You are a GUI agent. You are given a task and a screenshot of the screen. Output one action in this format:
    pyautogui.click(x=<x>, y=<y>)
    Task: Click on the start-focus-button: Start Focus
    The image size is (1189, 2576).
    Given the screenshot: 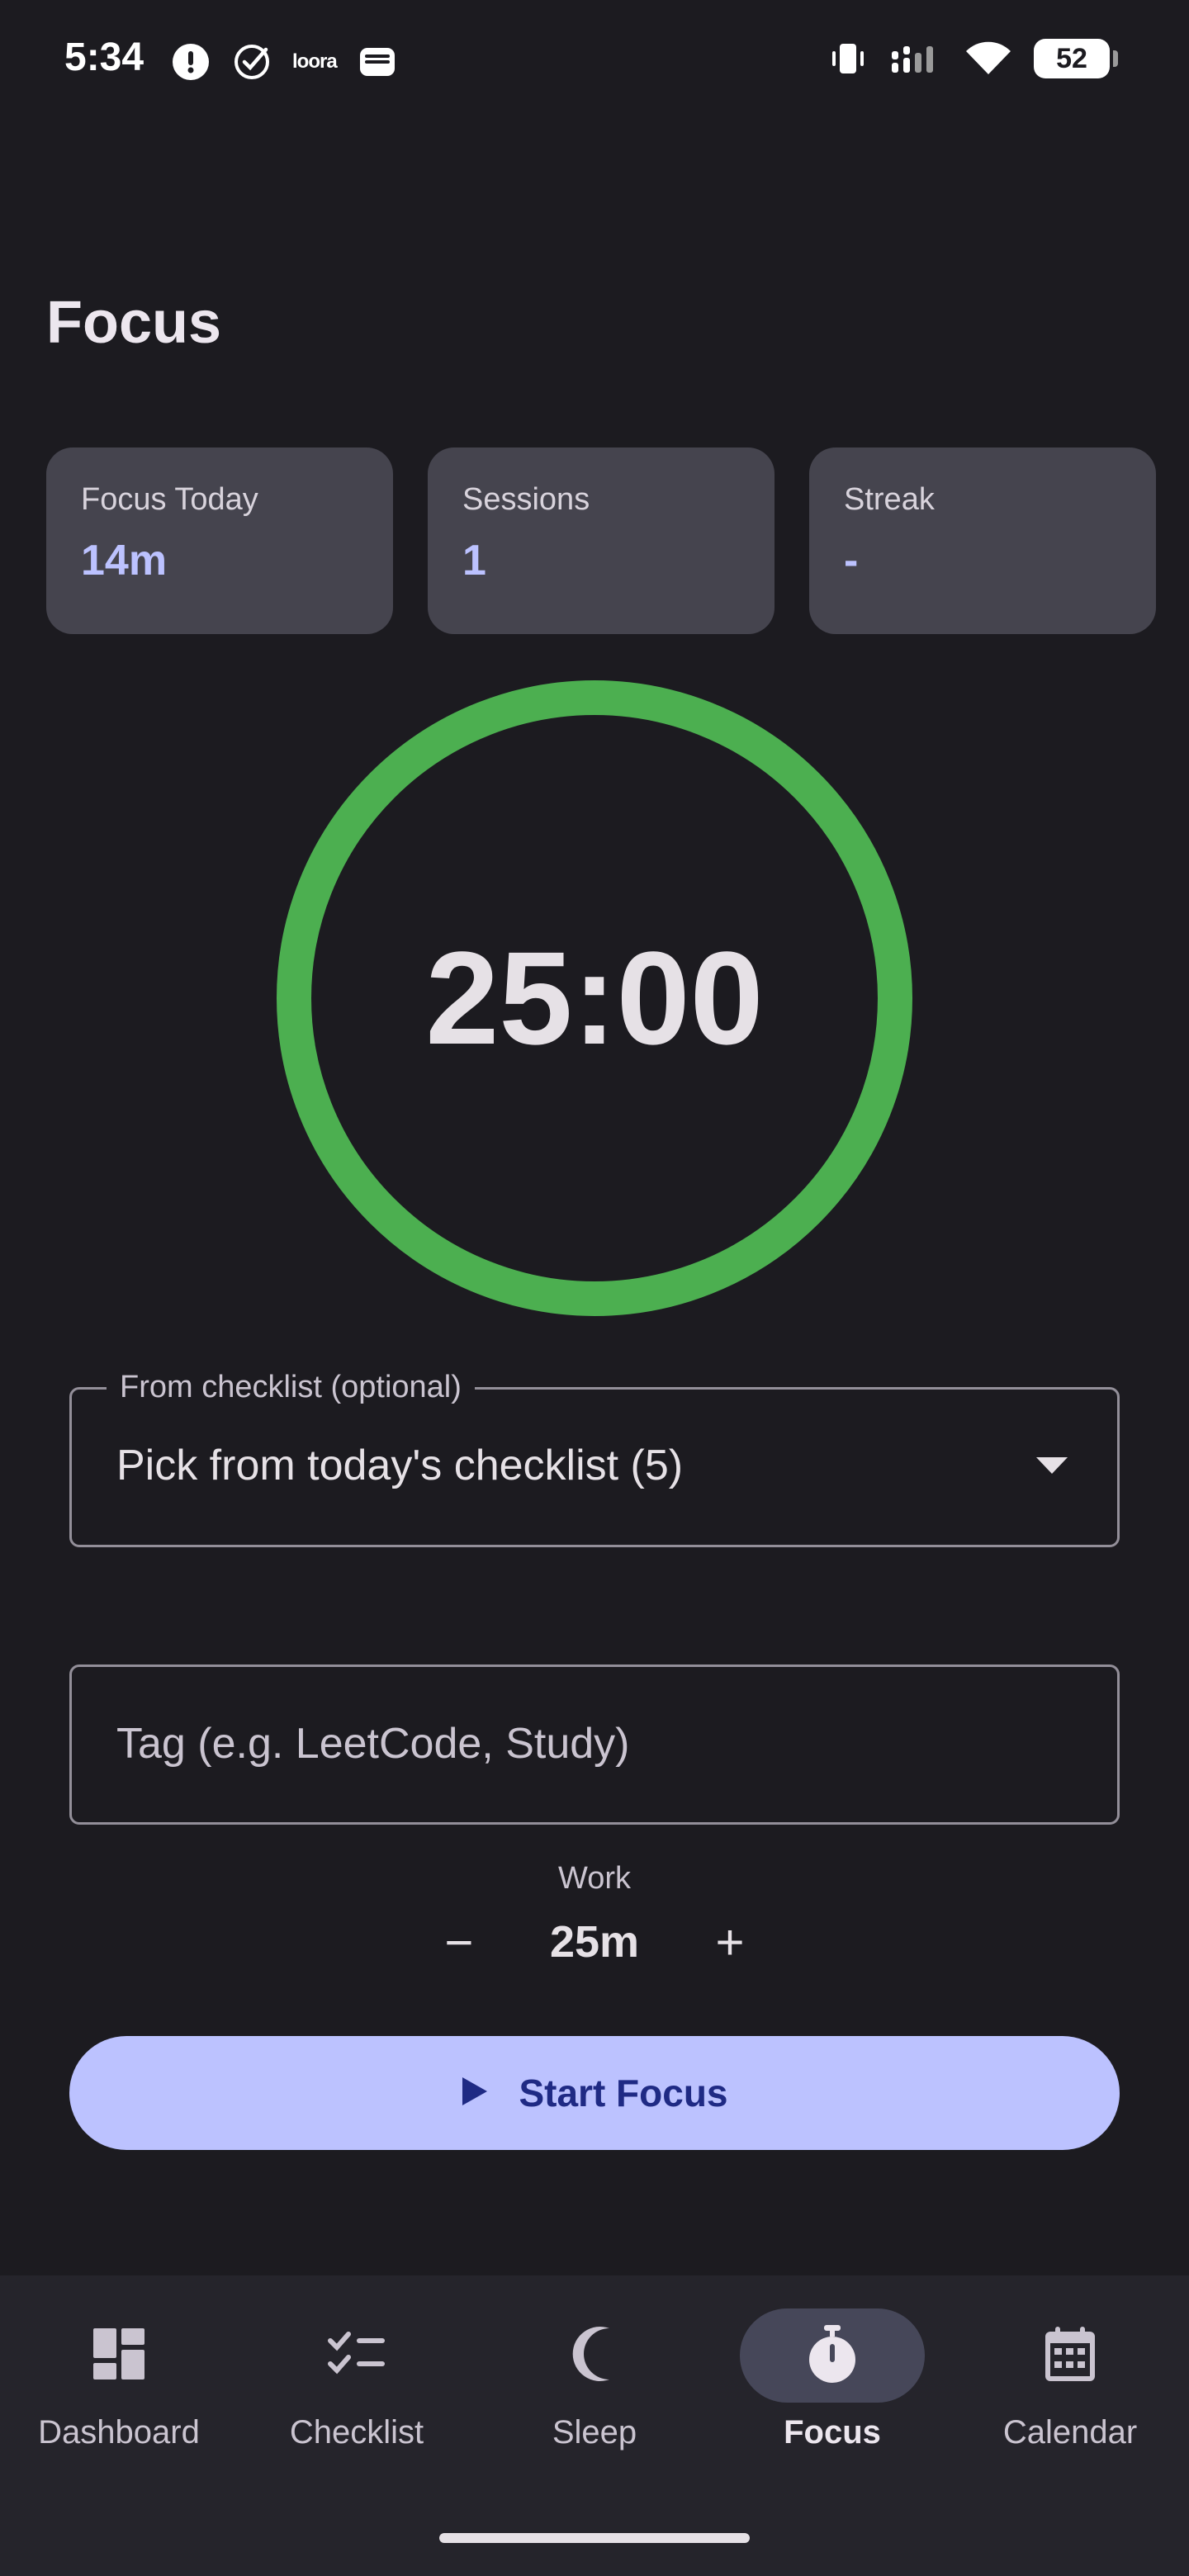 What is the action you would take?
    pyautogui.click(x=594, y=2093)
    